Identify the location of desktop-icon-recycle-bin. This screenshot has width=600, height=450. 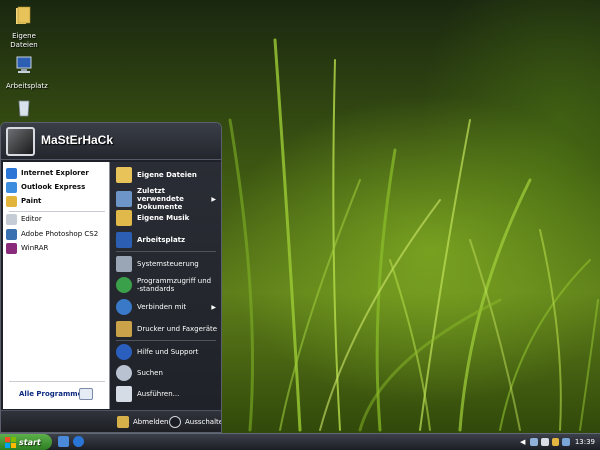
(24, 109).